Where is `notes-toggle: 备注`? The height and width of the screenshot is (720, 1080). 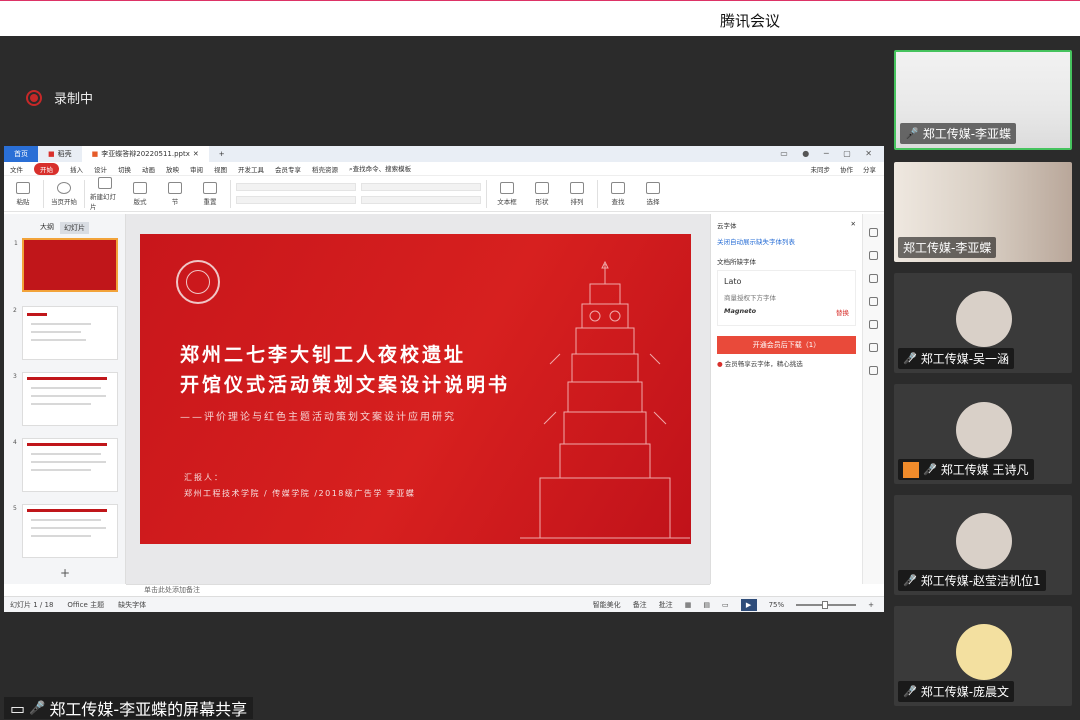 notes-toggle: 备注 is located at coordinates (640, 605).